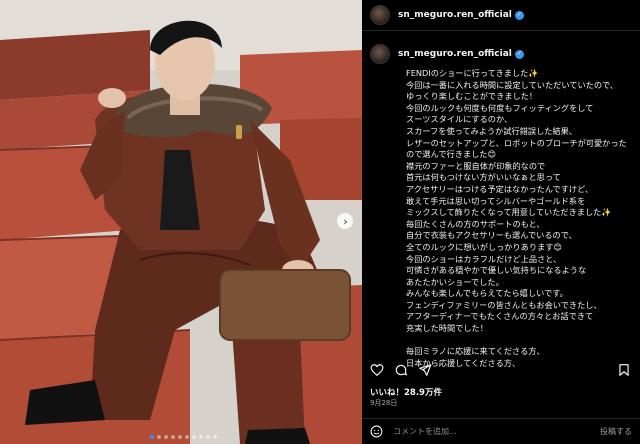  I want to click on caption-head: sn_meguro.ren_official ✓, so click(505, 54).